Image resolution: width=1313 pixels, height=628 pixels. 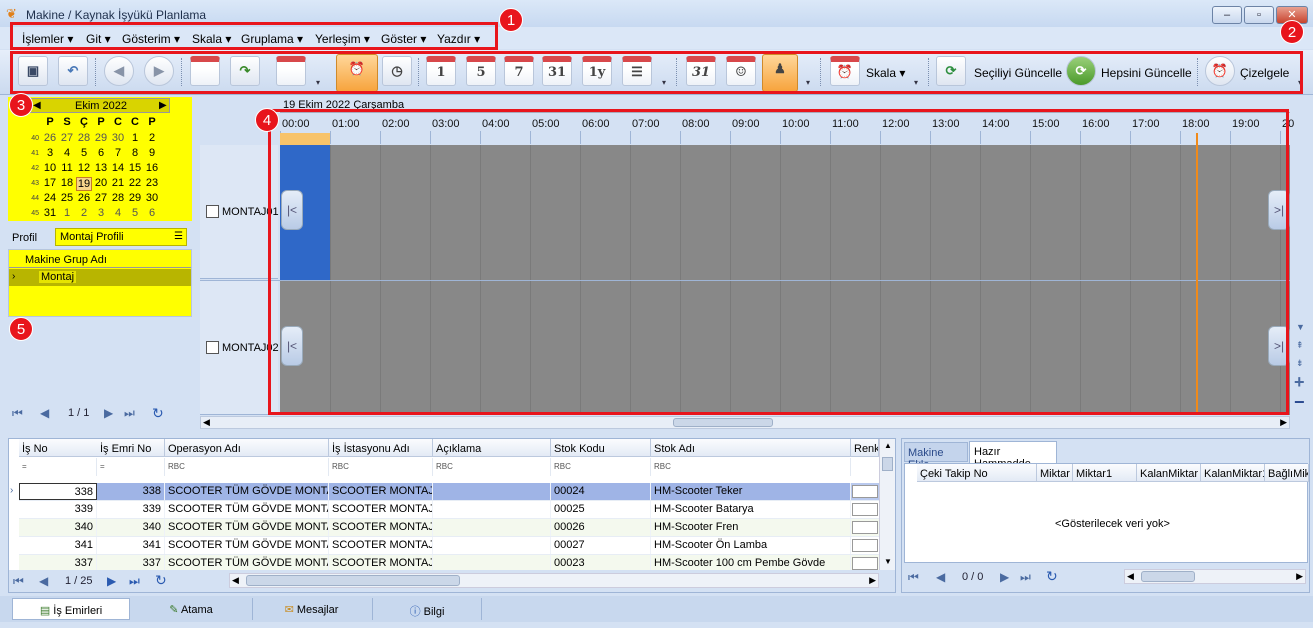 I want to click on prev-month-icon: ◀, so click(x=37, y=105).